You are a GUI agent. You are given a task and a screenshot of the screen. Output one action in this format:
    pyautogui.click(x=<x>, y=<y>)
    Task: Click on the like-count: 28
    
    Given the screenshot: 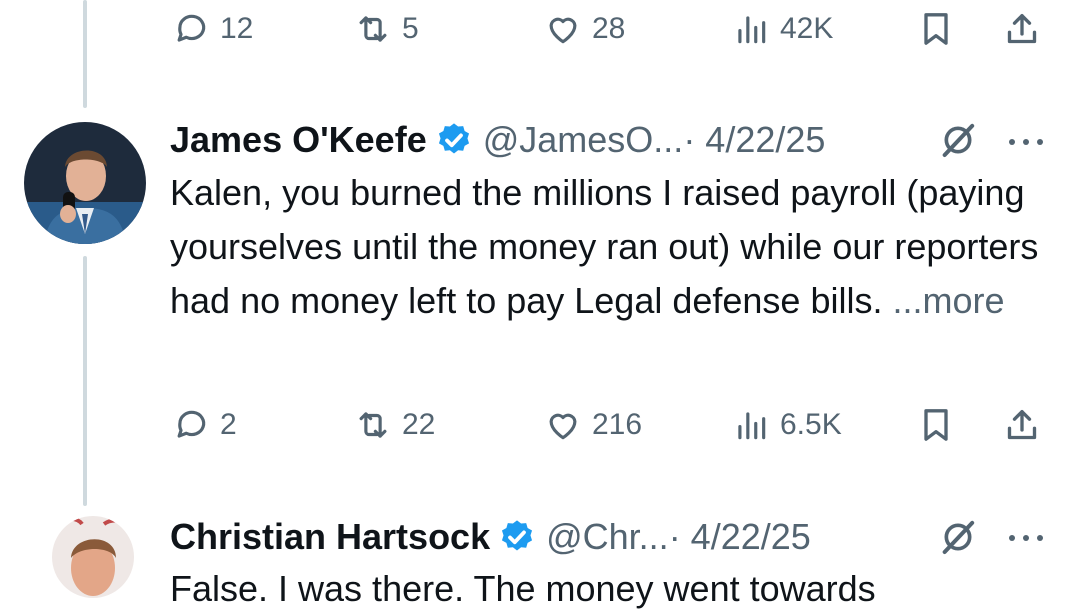 What is the action you would take?
    pyautogui.click(x=609, y=28)
    